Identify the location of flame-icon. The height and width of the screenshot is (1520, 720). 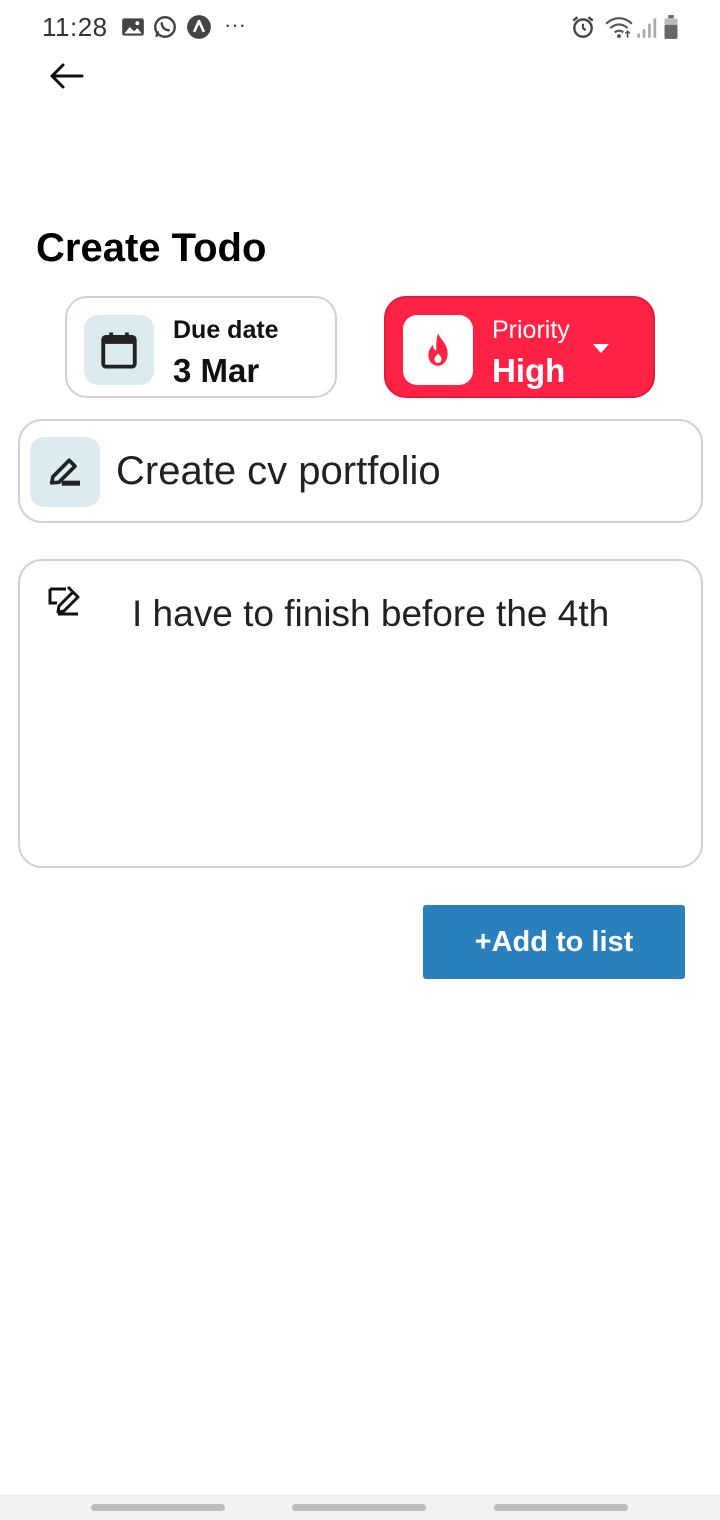
(438, 349).